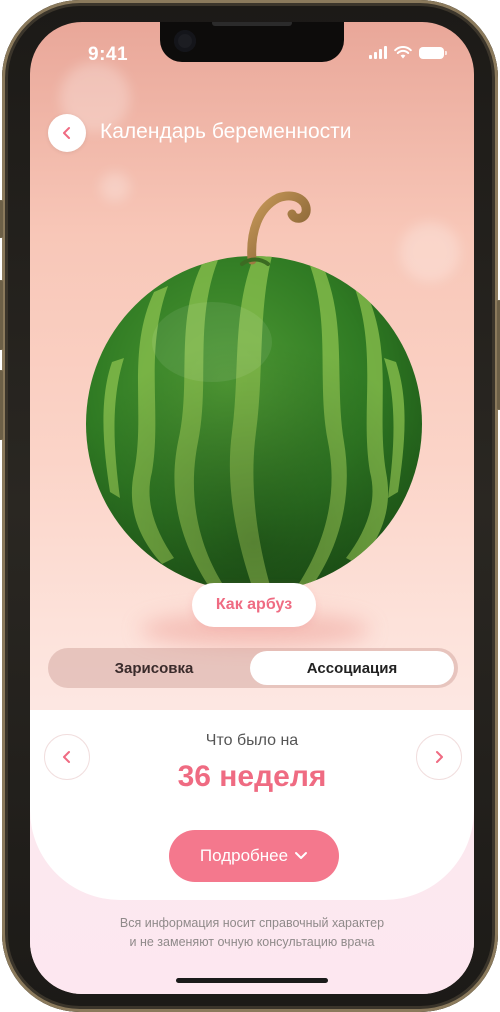 The image size is (500, 1012). What do you see at coordinates (252, 942) in the screenshot?
I see `disclaimer-line-2: и не заменяют очную консультацию врача` at bounding box center [252, 942].